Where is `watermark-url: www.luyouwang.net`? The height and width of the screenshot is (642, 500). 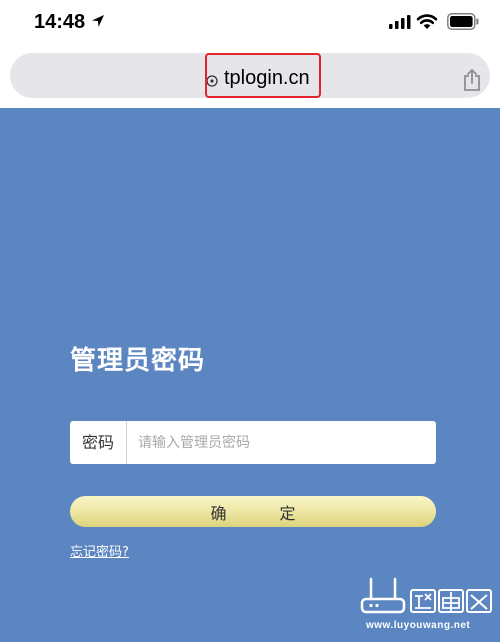 watermark-url: www.luyouwang.net is located at coordinates (418, 625).